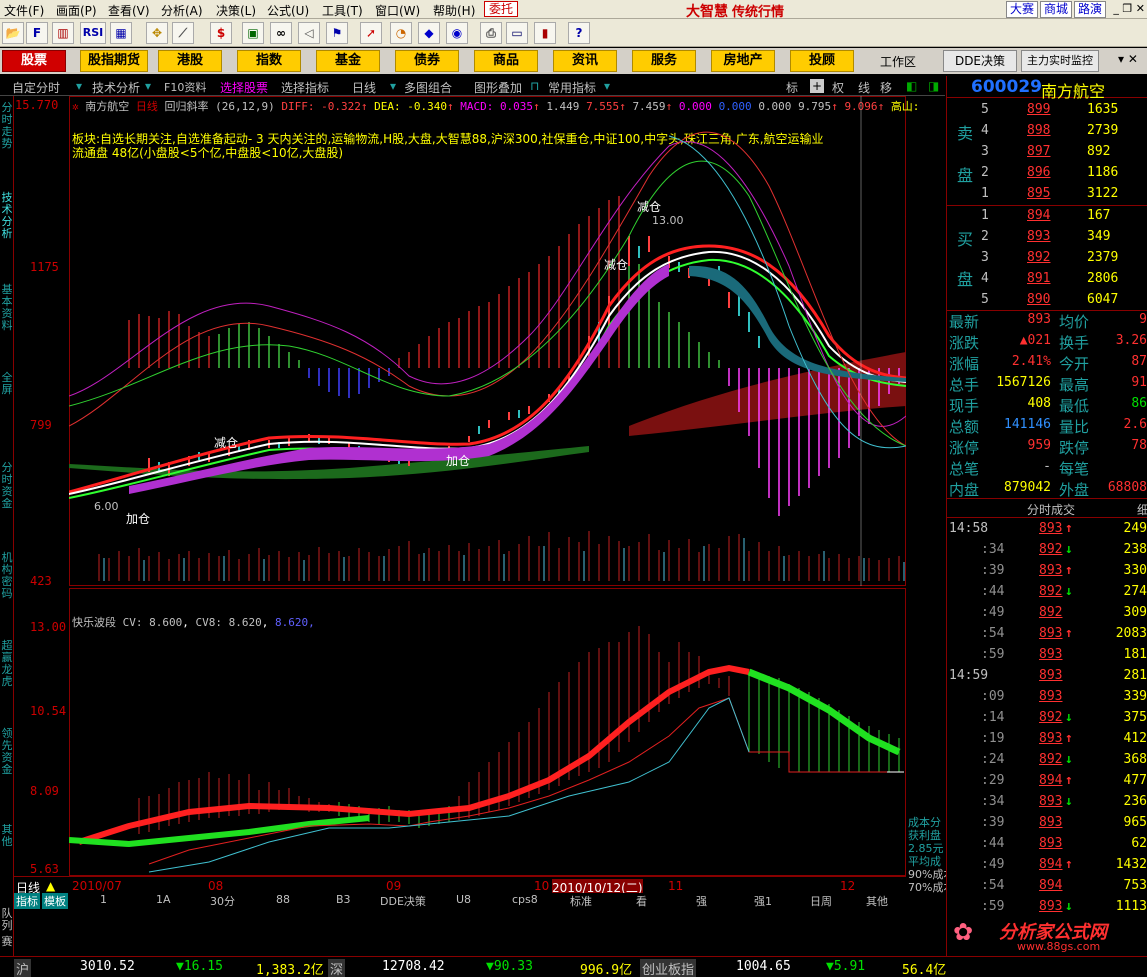  What do you see at coordinates (491, 33) in the screenshot?
I see `print-icon: ⎙` at bounding box center [491, 33].